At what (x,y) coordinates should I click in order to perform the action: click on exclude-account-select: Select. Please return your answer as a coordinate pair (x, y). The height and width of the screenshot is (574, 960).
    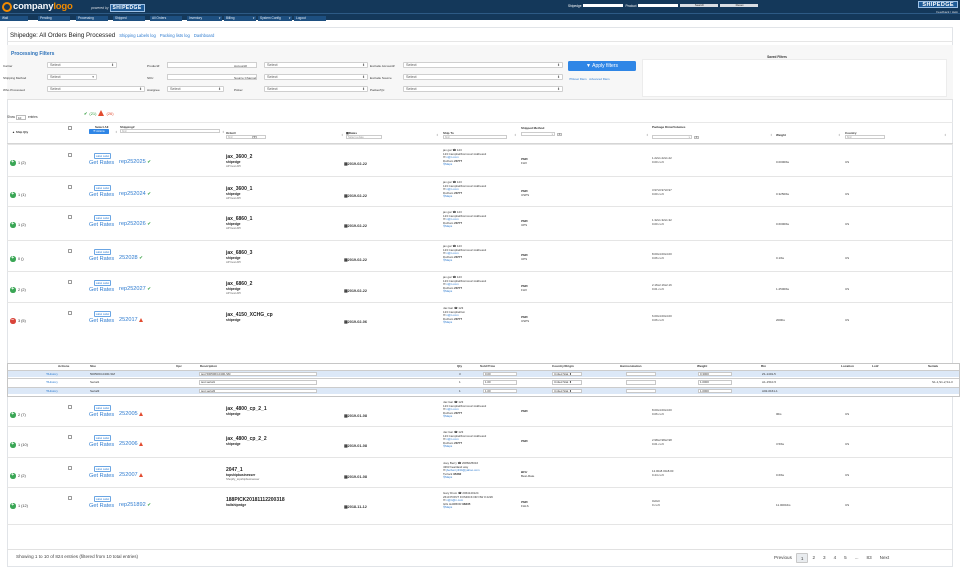
    Looking at the image, I should click on (483, 65).